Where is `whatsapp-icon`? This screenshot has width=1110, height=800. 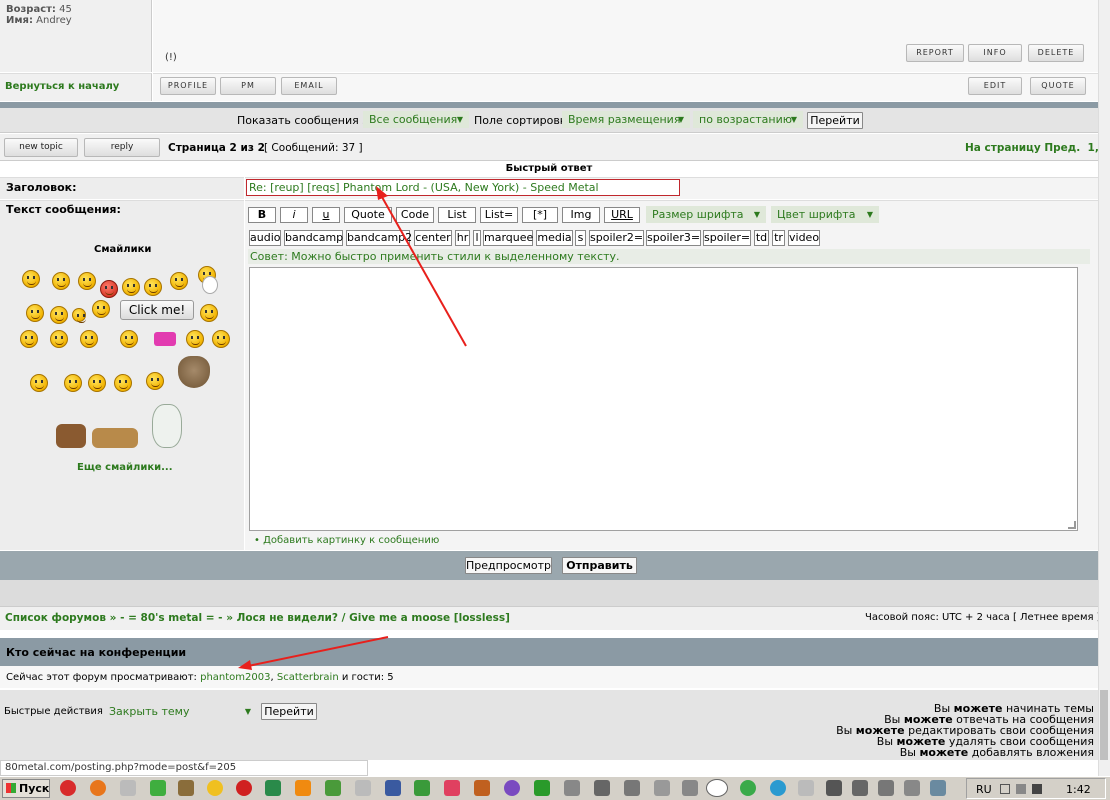 whatsapp-icon is located at coordinates (748, 788).